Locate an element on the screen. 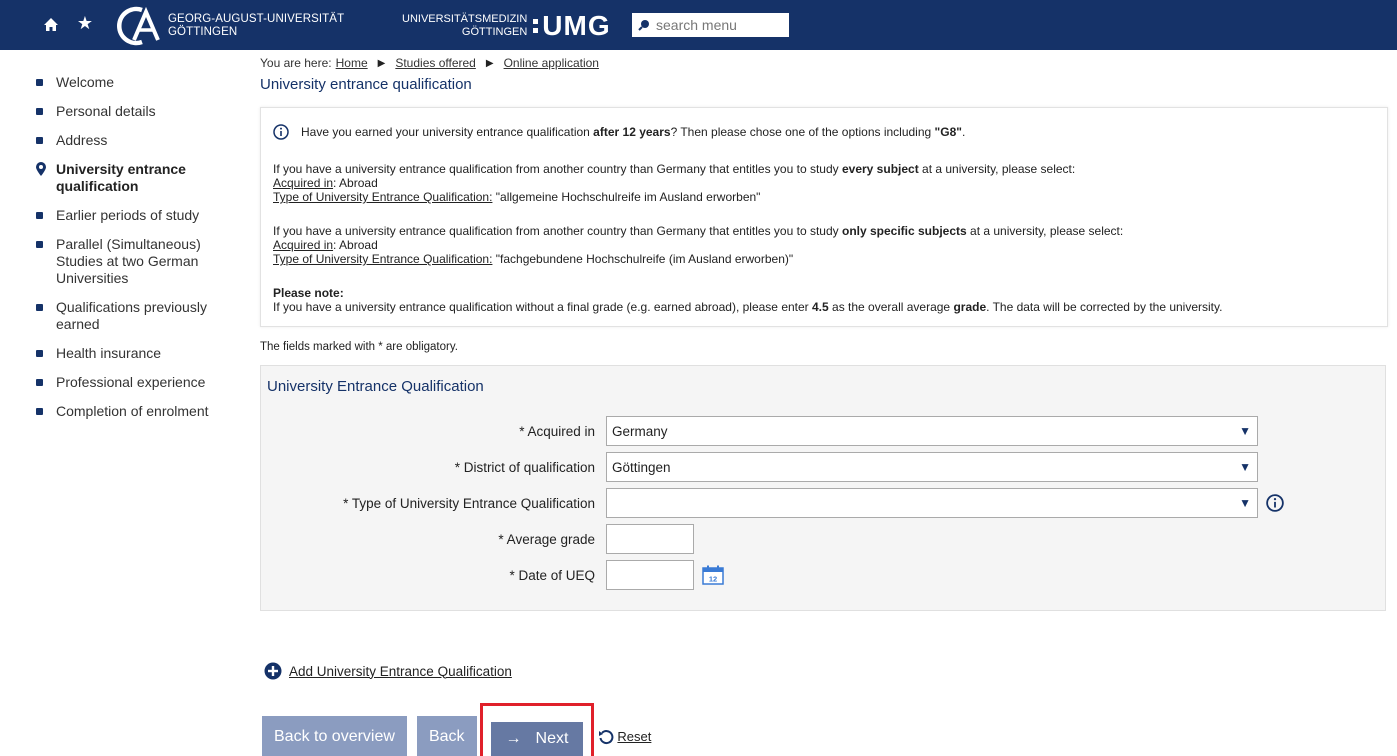 This screenshot has width=1397, height=756. action-buttons: Back to overview Back → Next Reset is located at coordinates (456, 729).